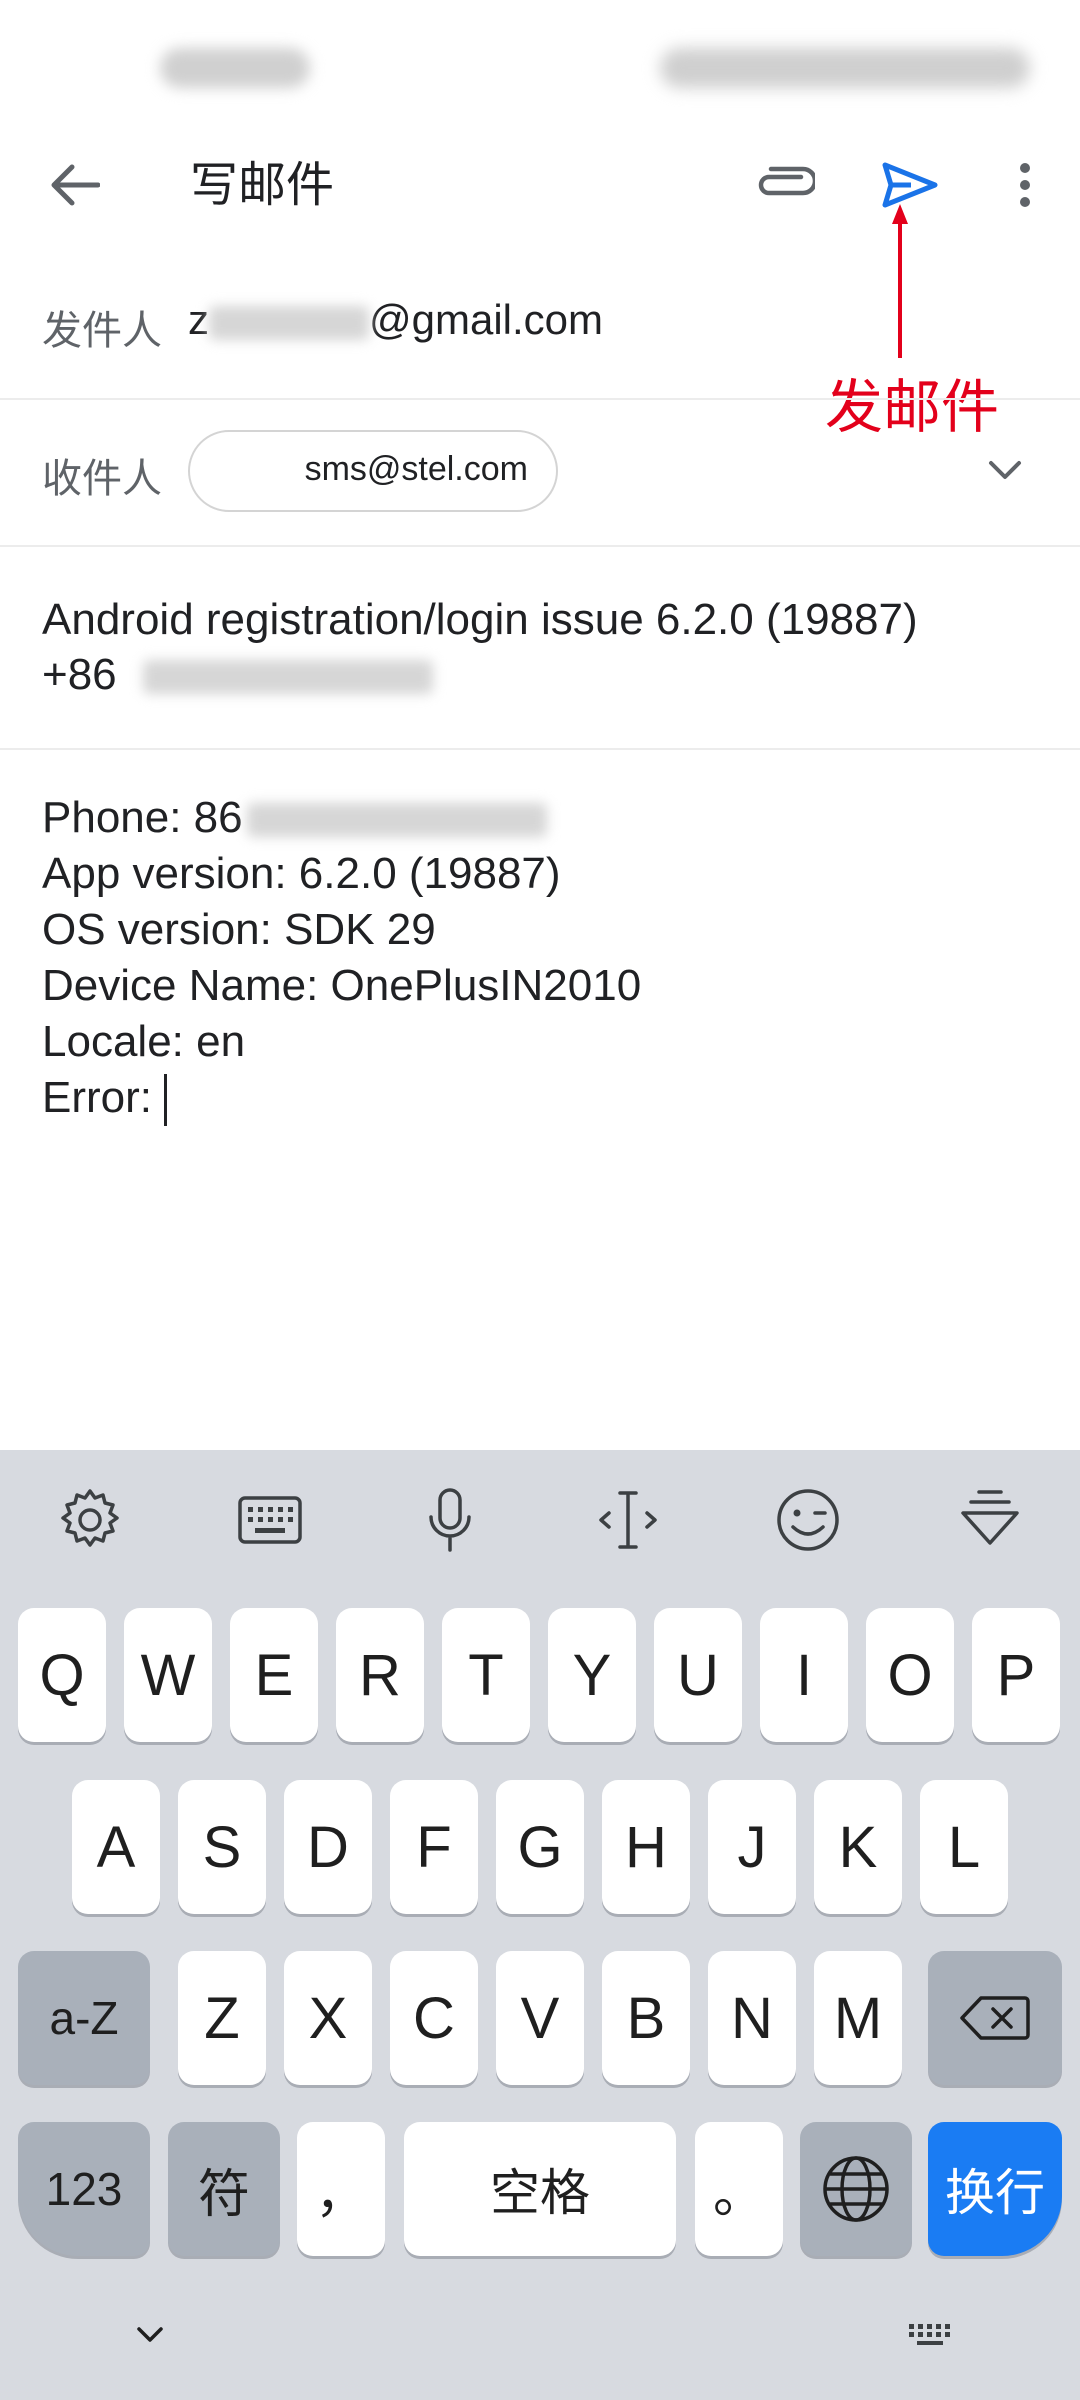 The width and height of the screenshot is (1080, 2400). I want to click on gear-icon, so click(90, 1520).